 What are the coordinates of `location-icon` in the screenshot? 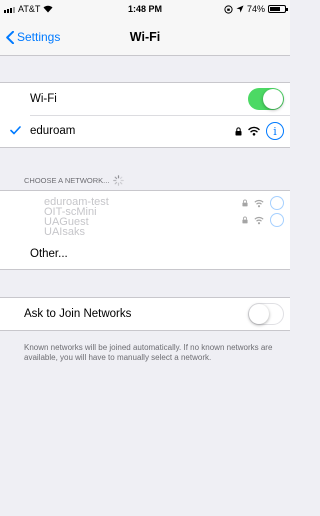 It's located at (240, 9).